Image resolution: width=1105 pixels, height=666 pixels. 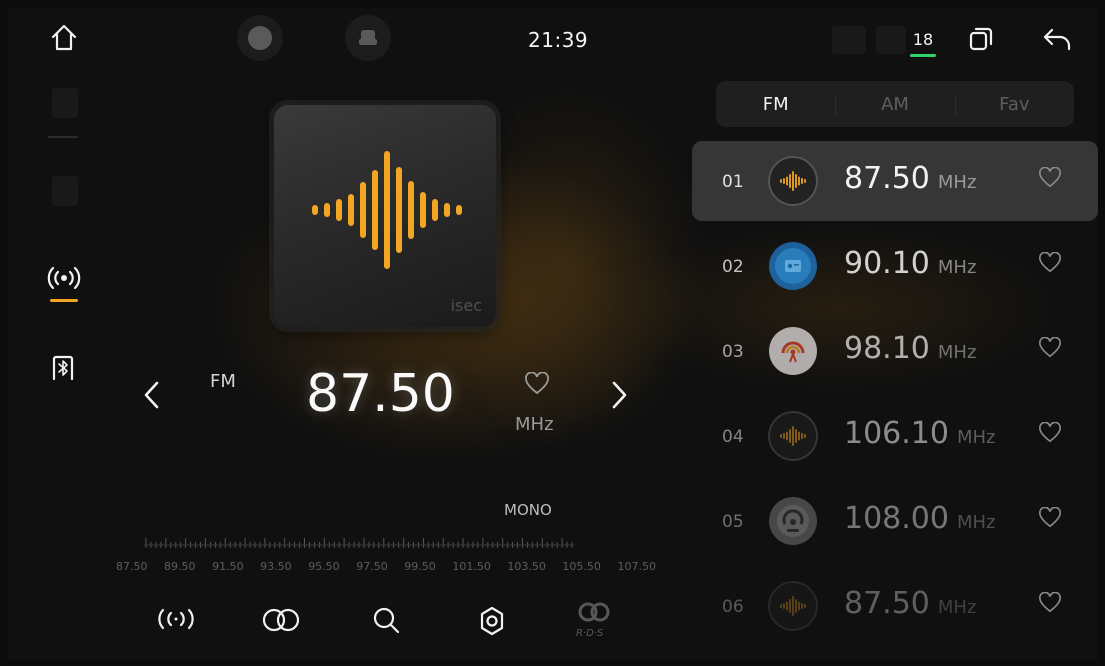 I want to click on side-nav-placeholder, so click(x=65, y=103).